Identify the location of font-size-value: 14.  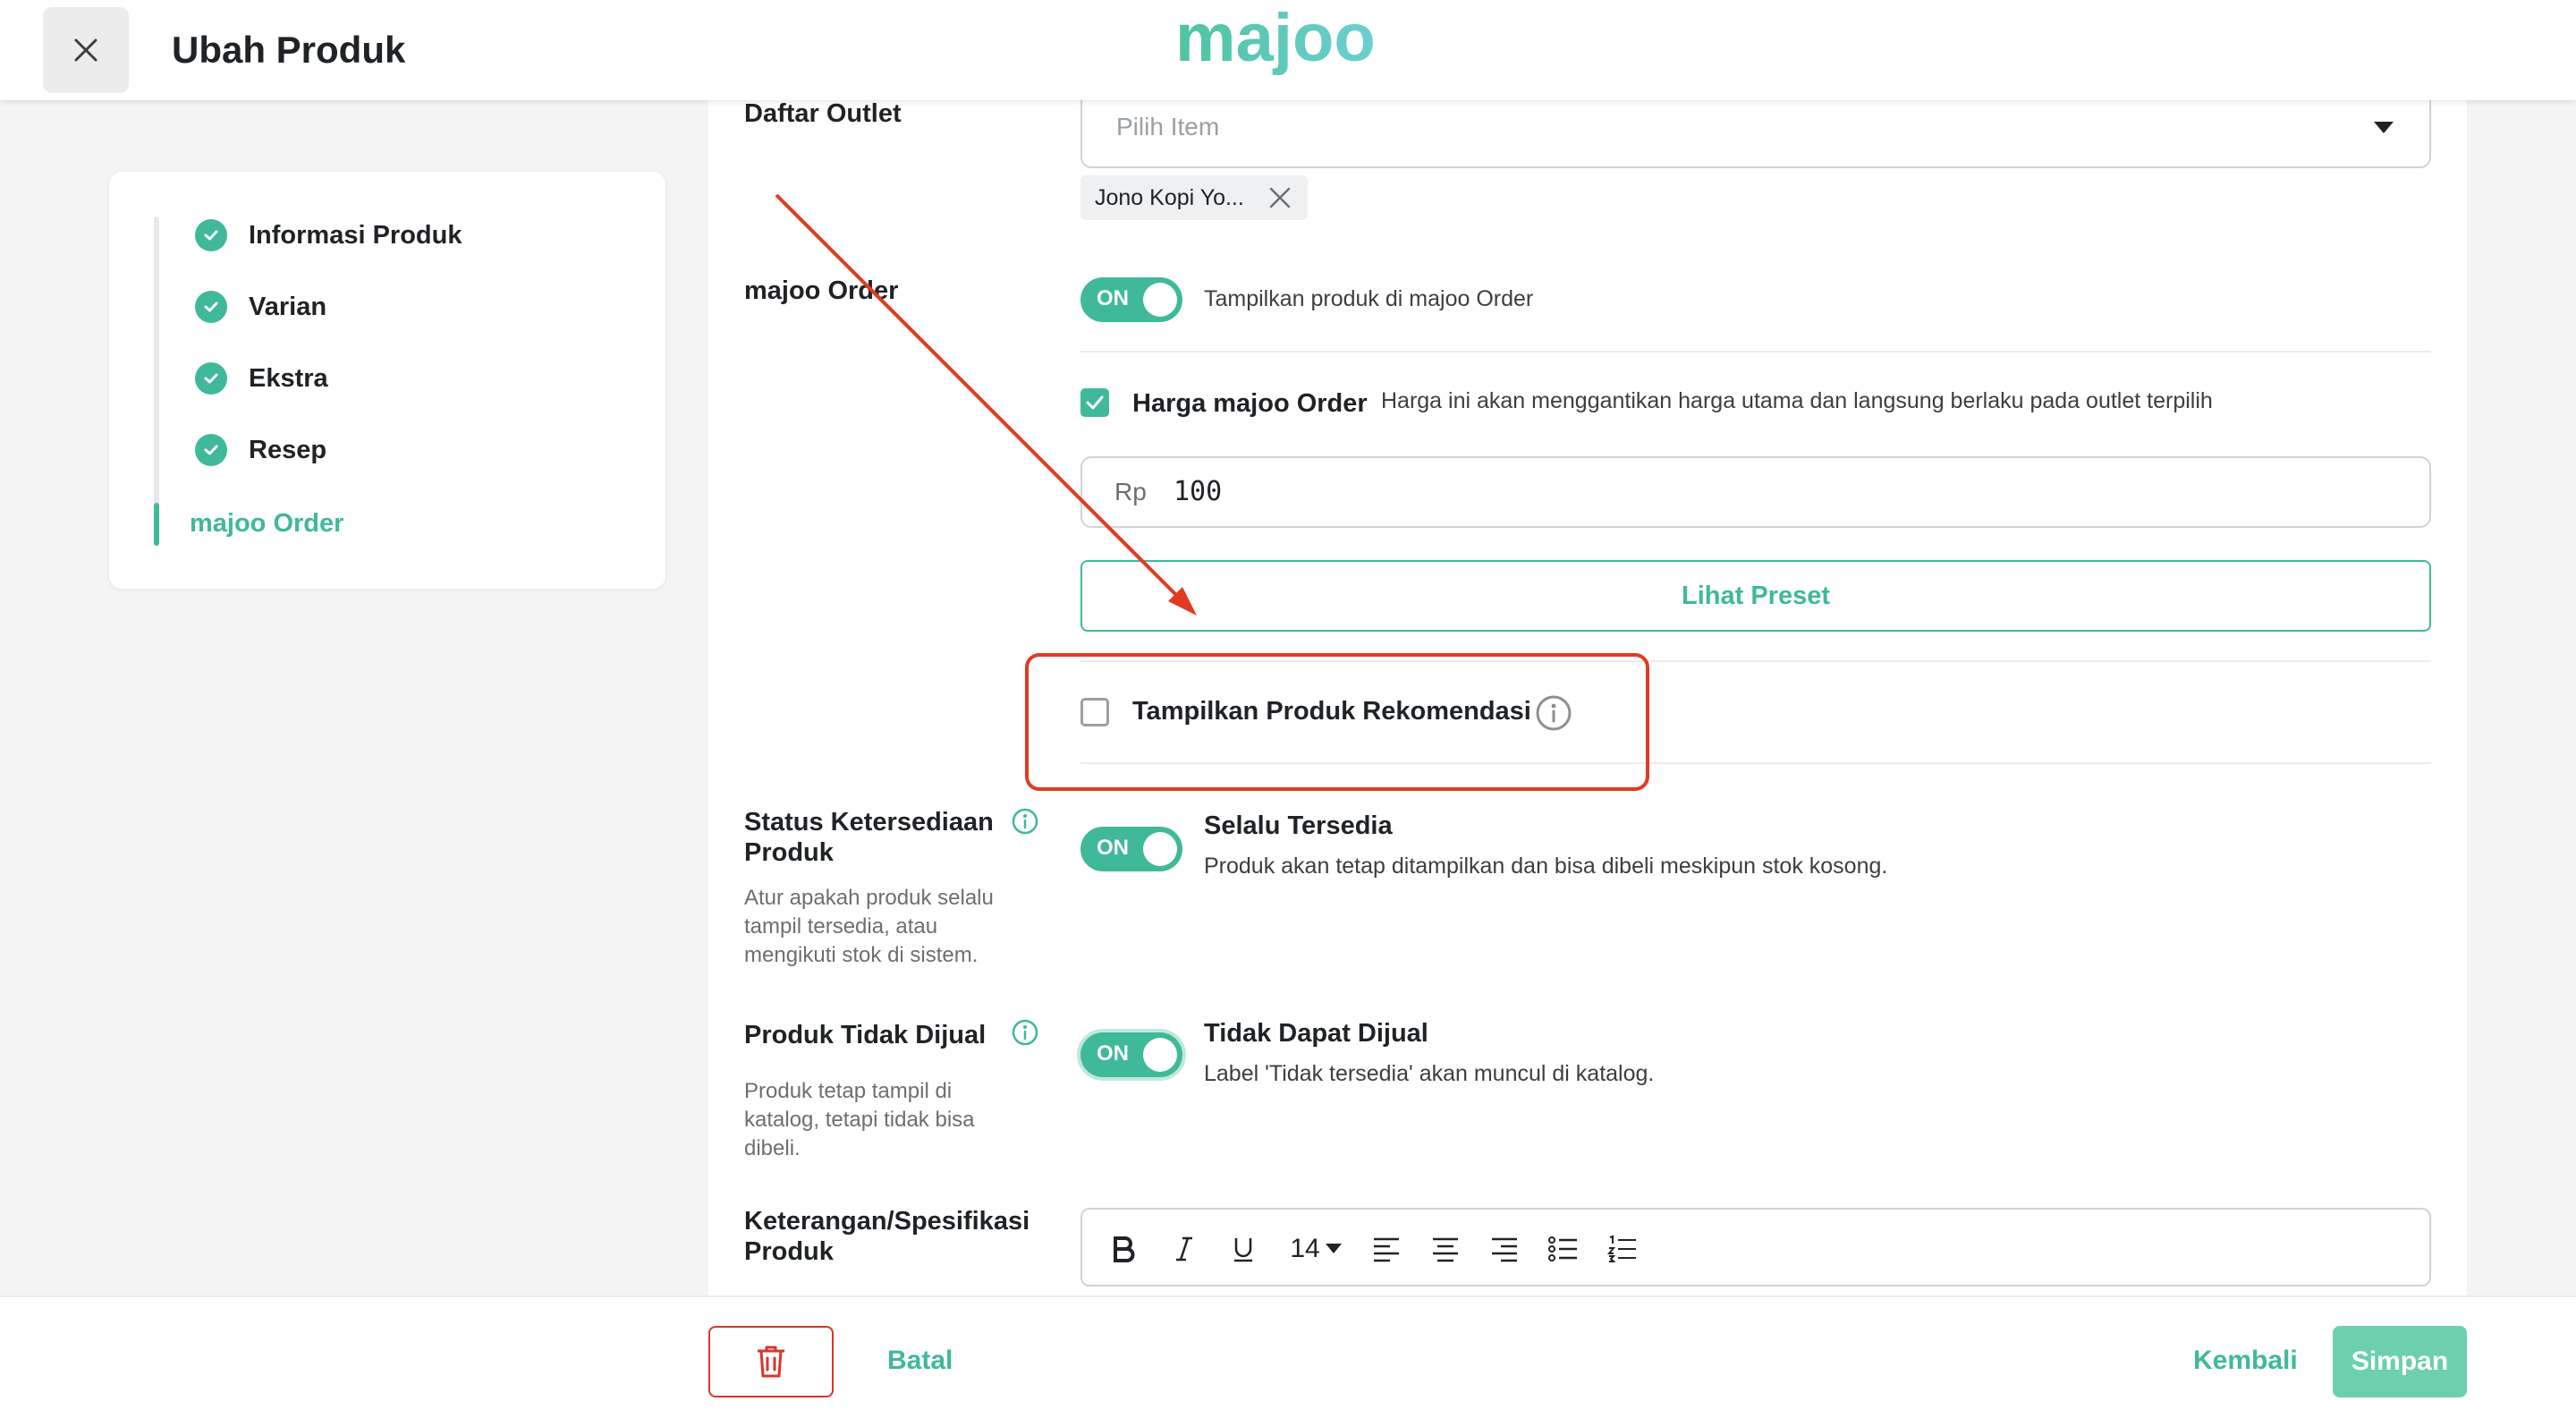
(1305, 1249).